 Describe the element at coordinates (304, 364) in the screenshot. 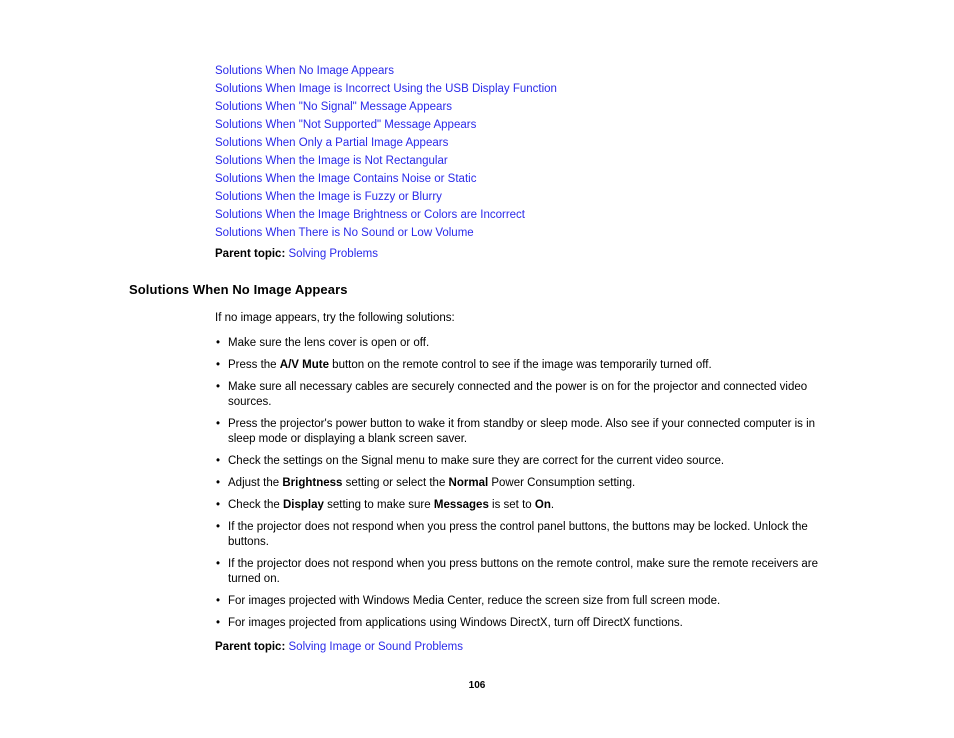

I see `bullet-emphasis-text: A/V Mute` at that location.